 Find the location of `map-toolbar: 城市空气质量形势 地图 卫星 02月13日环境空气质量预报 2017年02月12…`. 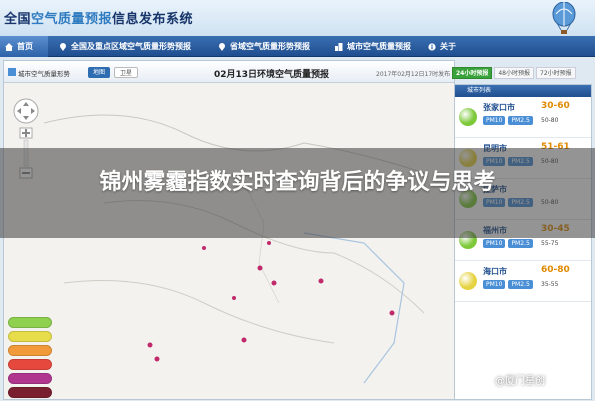

map-toolbar: 城市空气质量形势 地图 卫星 02月13日环境空气质量预报 2017年02月12… is located at coordinates (229, 72).